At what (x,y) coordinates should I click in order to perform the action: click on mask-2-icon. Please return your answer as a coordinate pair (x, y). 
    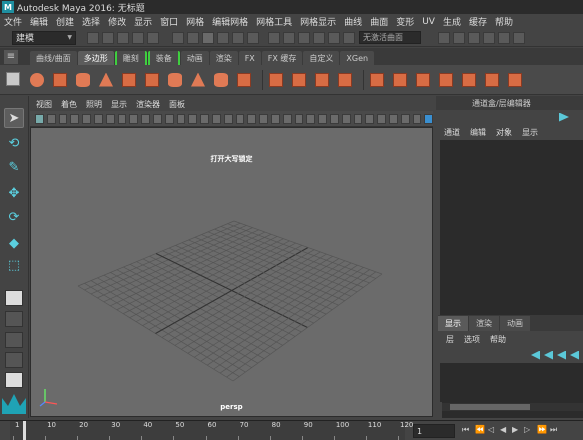
    Looking at the image, I should click on (238, 37).